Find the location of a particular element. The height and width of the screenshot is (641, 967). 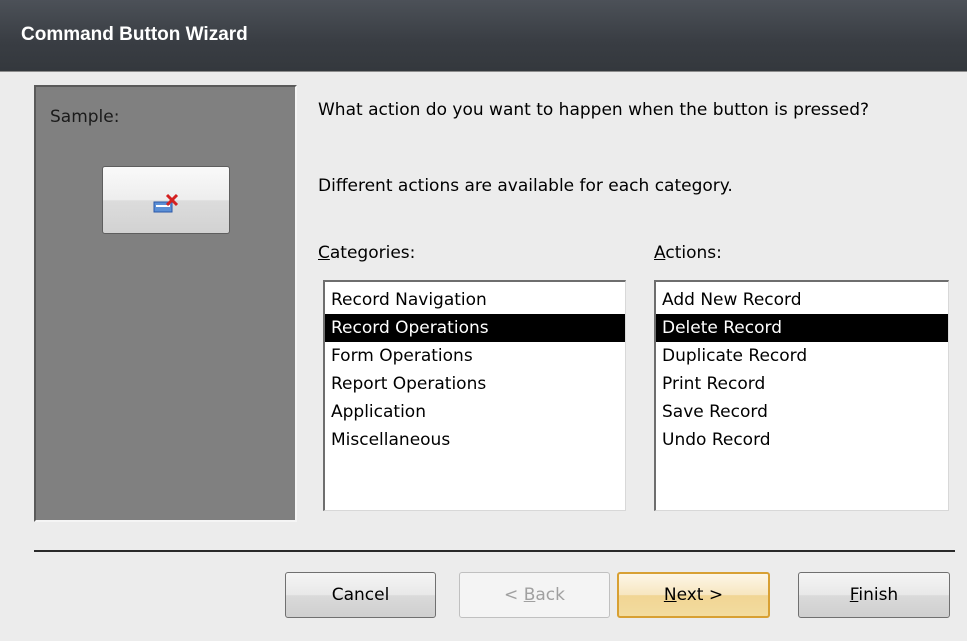

list-item: Application is located at coordinates (475, 412).